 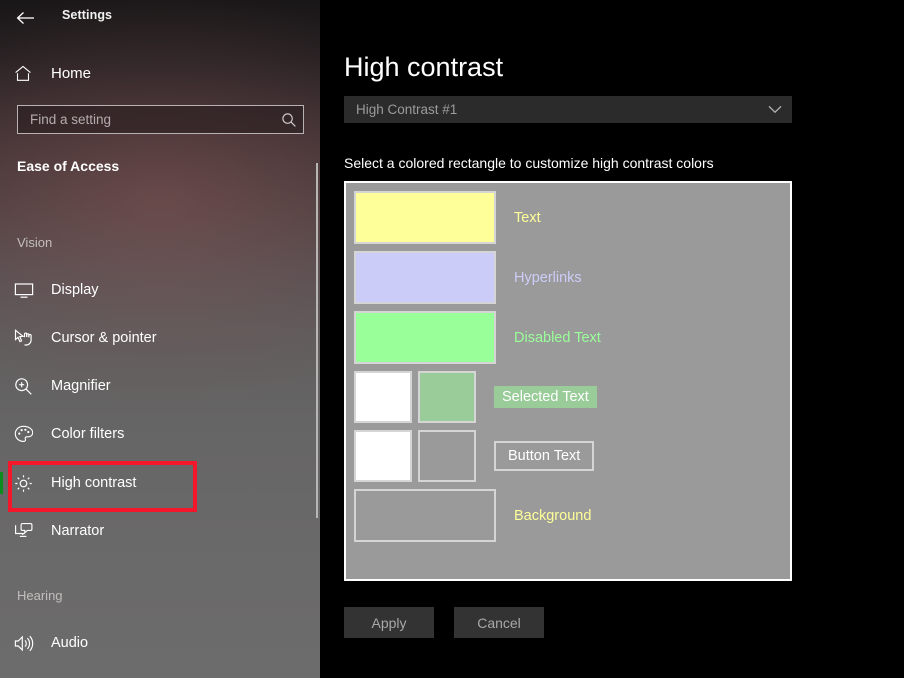 What do you see at coordinates (150, 483) in the screenshot?
I see `sidebar-item-high-contrast: High contrast` at bounding box center [150, 483].